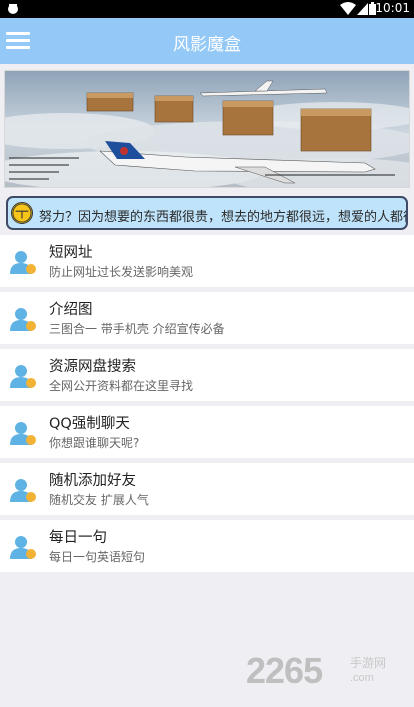 Image resolution: width=414 pixels, height=707 pixels. What do you see at coordinates (207, 375) in the screenshot?
I see `list-item-cloud-search: 资源网盘搜索 全网公开资料都在这里寻找` at bounding box center [207, 375].